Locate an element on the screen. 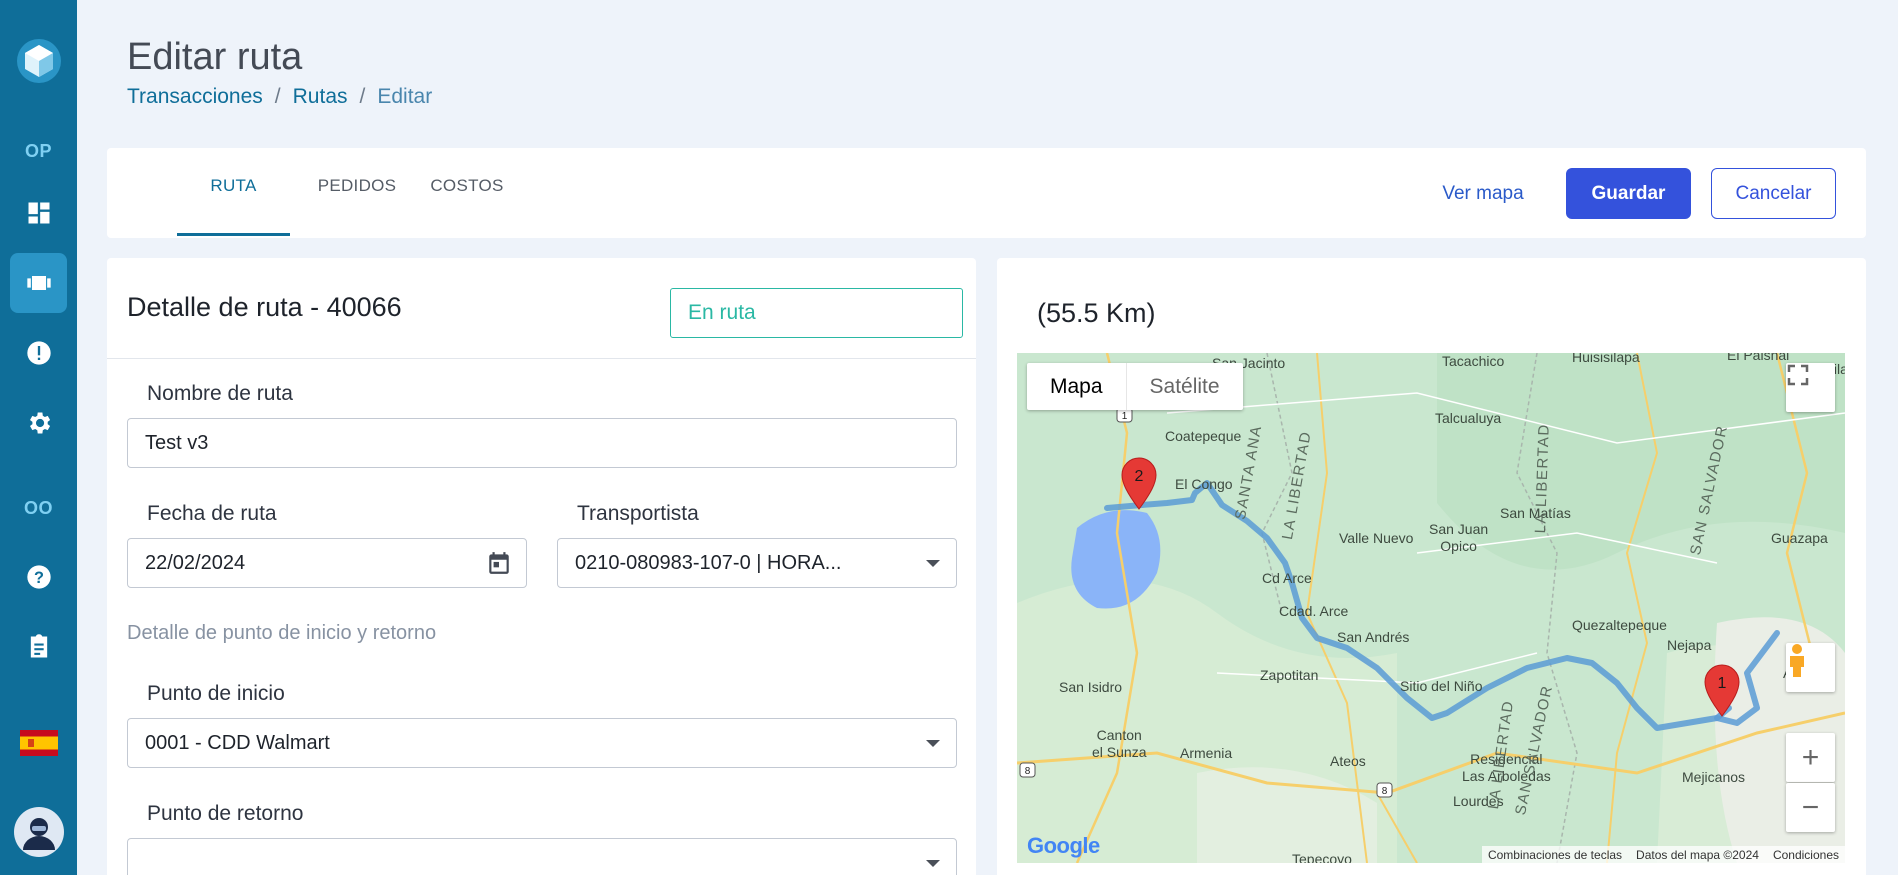  svg-text: 2 is located at coordinates (1139, 476).